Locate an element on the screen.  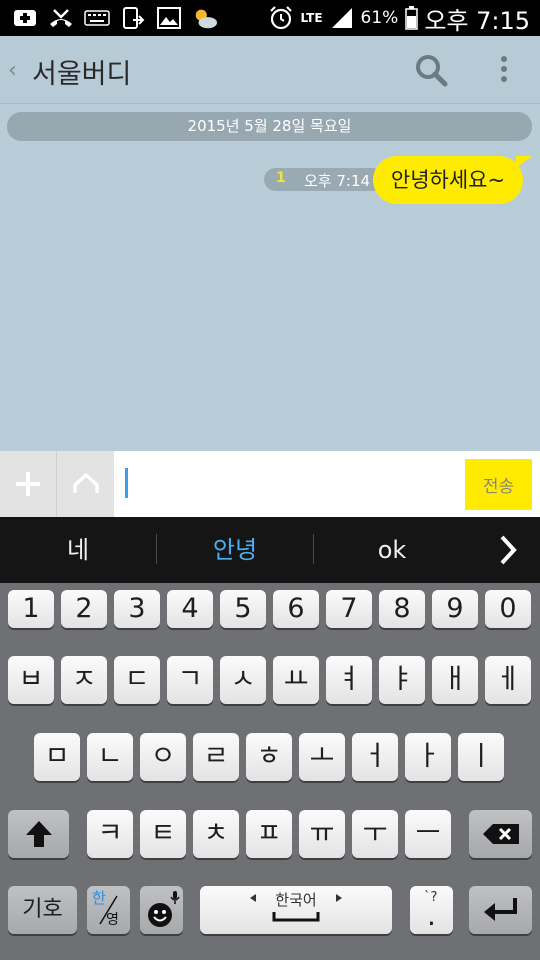
key-consonant: ㄹ is located at coordinates (216, 757).